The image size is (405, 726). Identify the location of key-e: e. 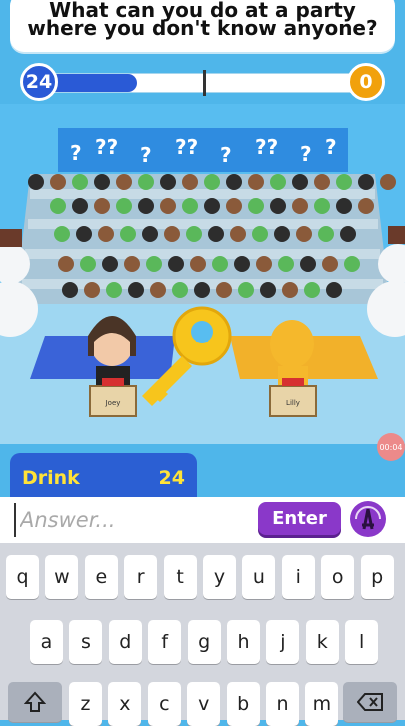
(101, 577).